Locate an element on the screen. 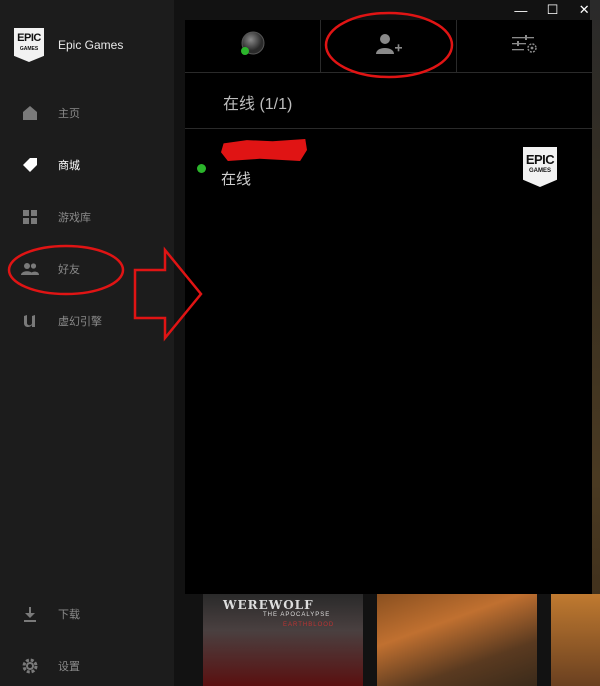 This screenshot has height=686, width=600. add-friend-button is located at coordinates (389, 46).